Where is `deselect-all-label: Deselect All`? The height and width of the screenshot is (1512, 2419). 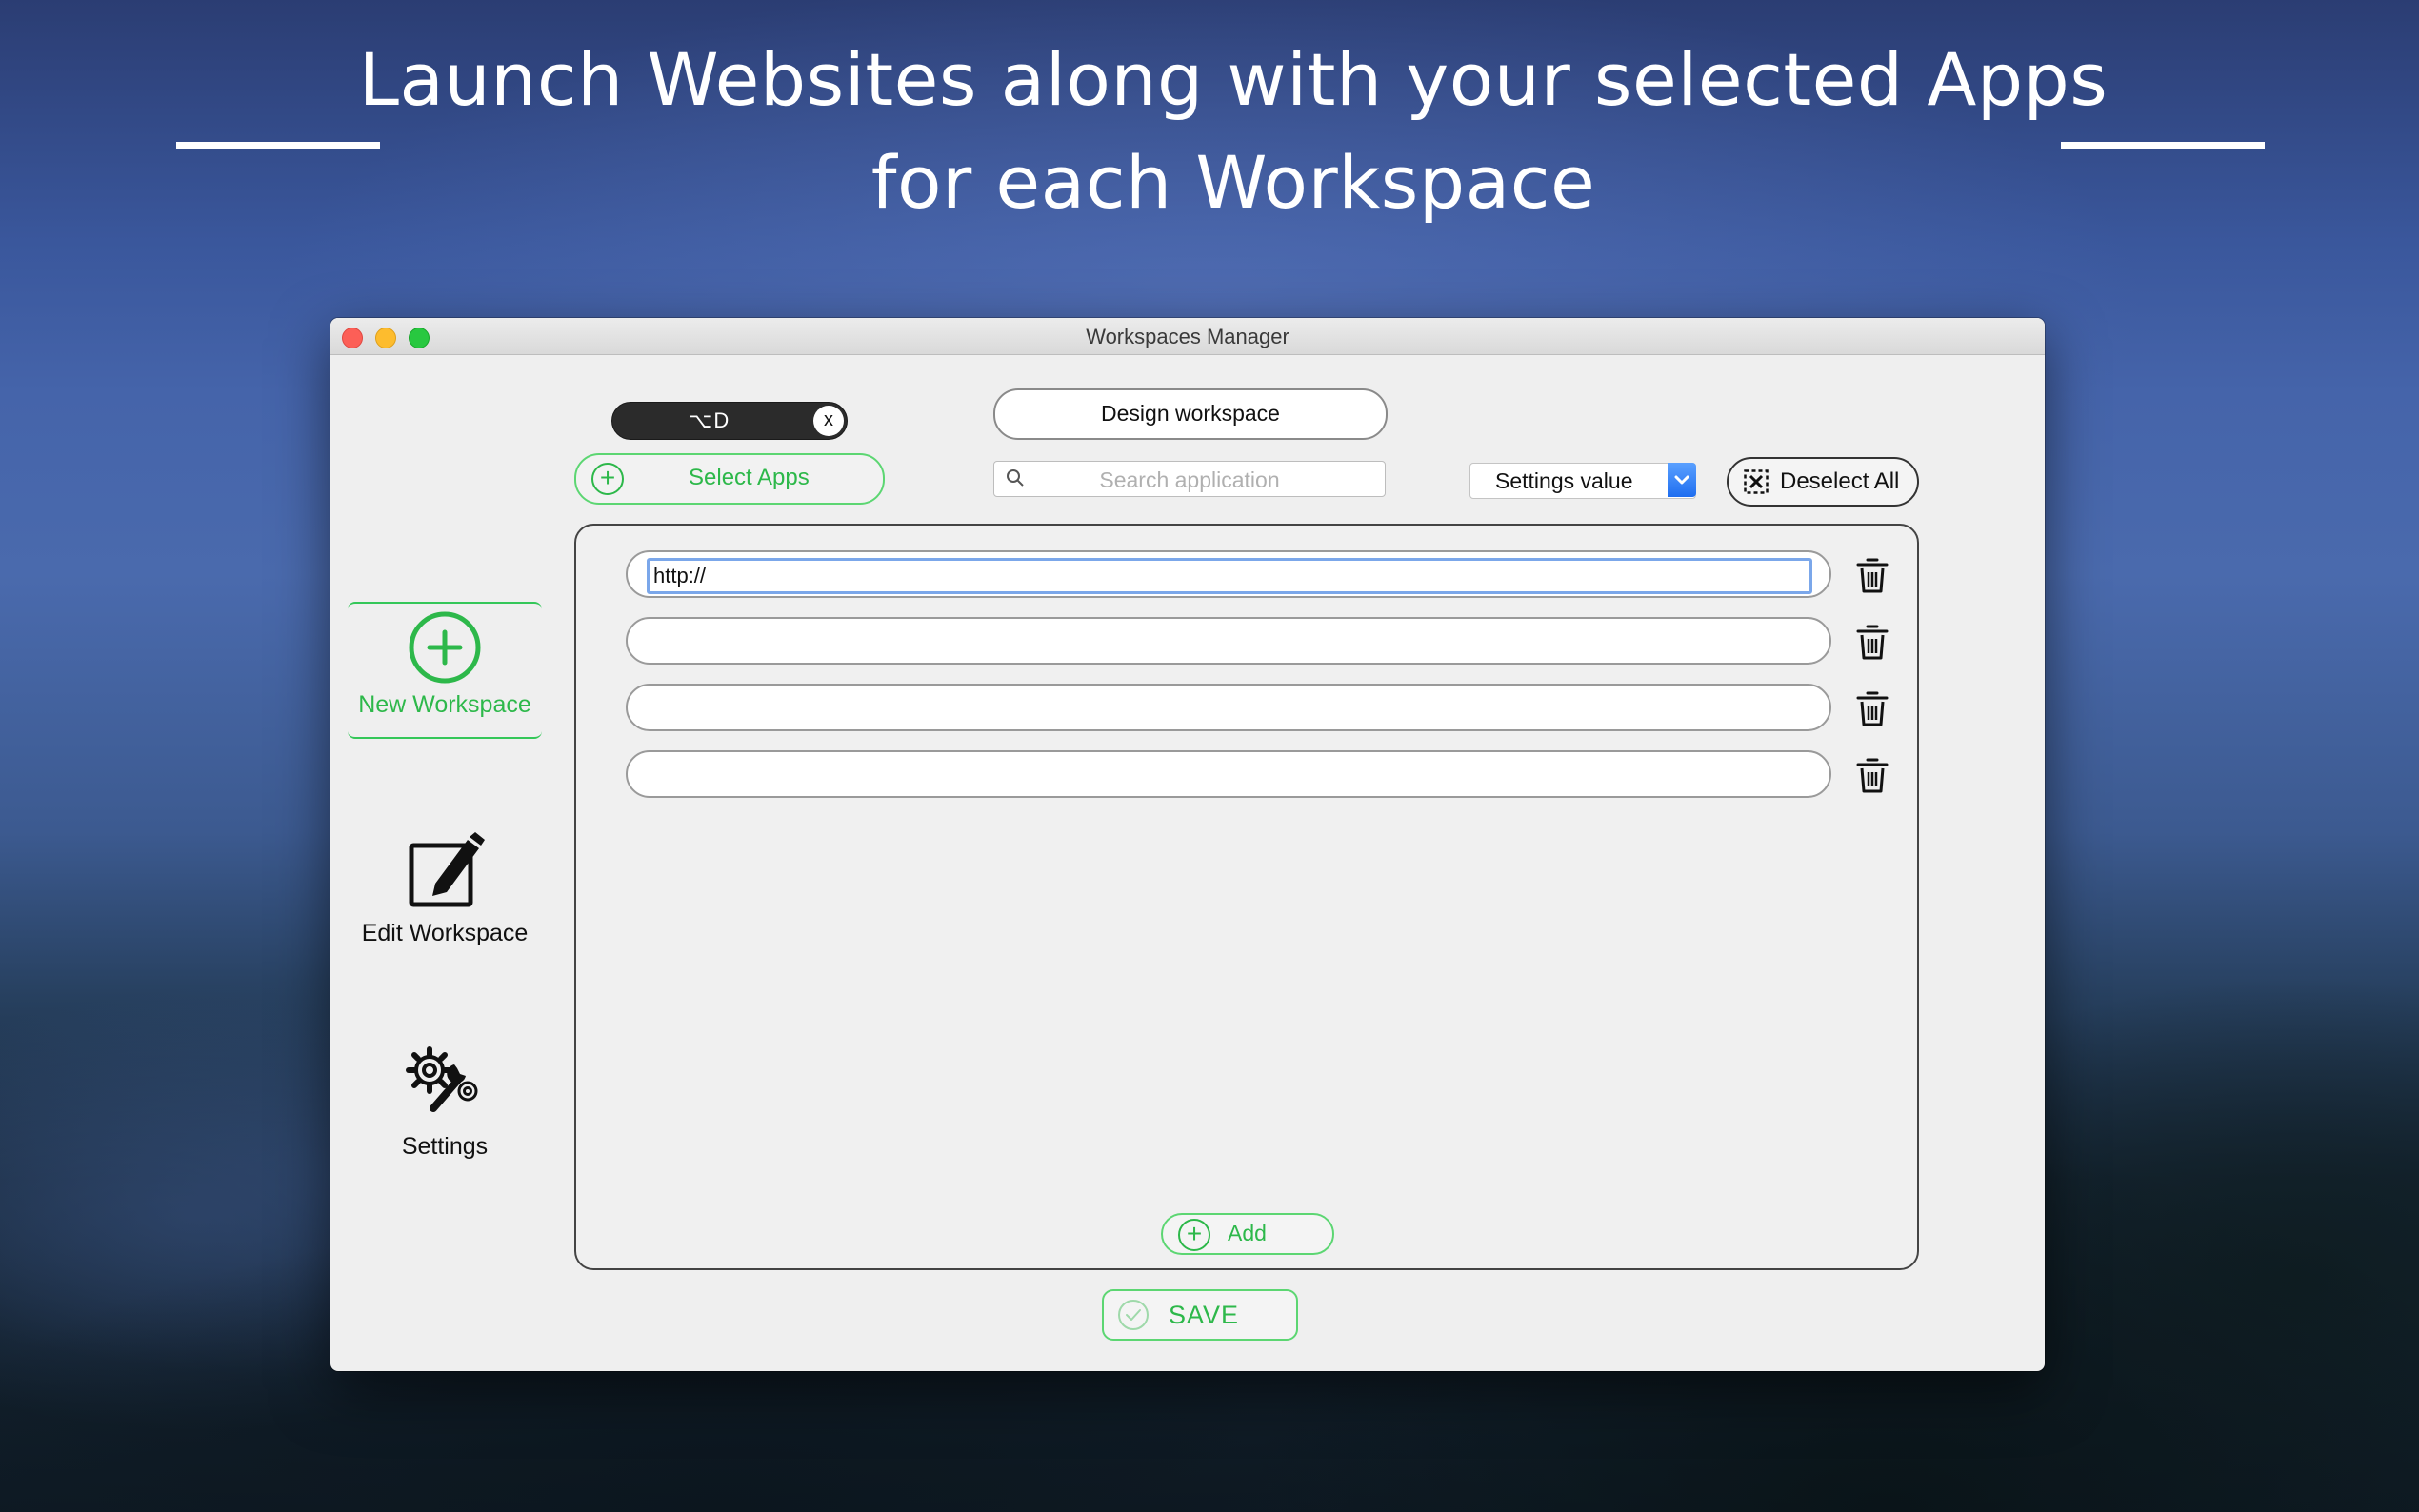 deselect-all-label: Deselect All is located at coordinates (1839, 481).